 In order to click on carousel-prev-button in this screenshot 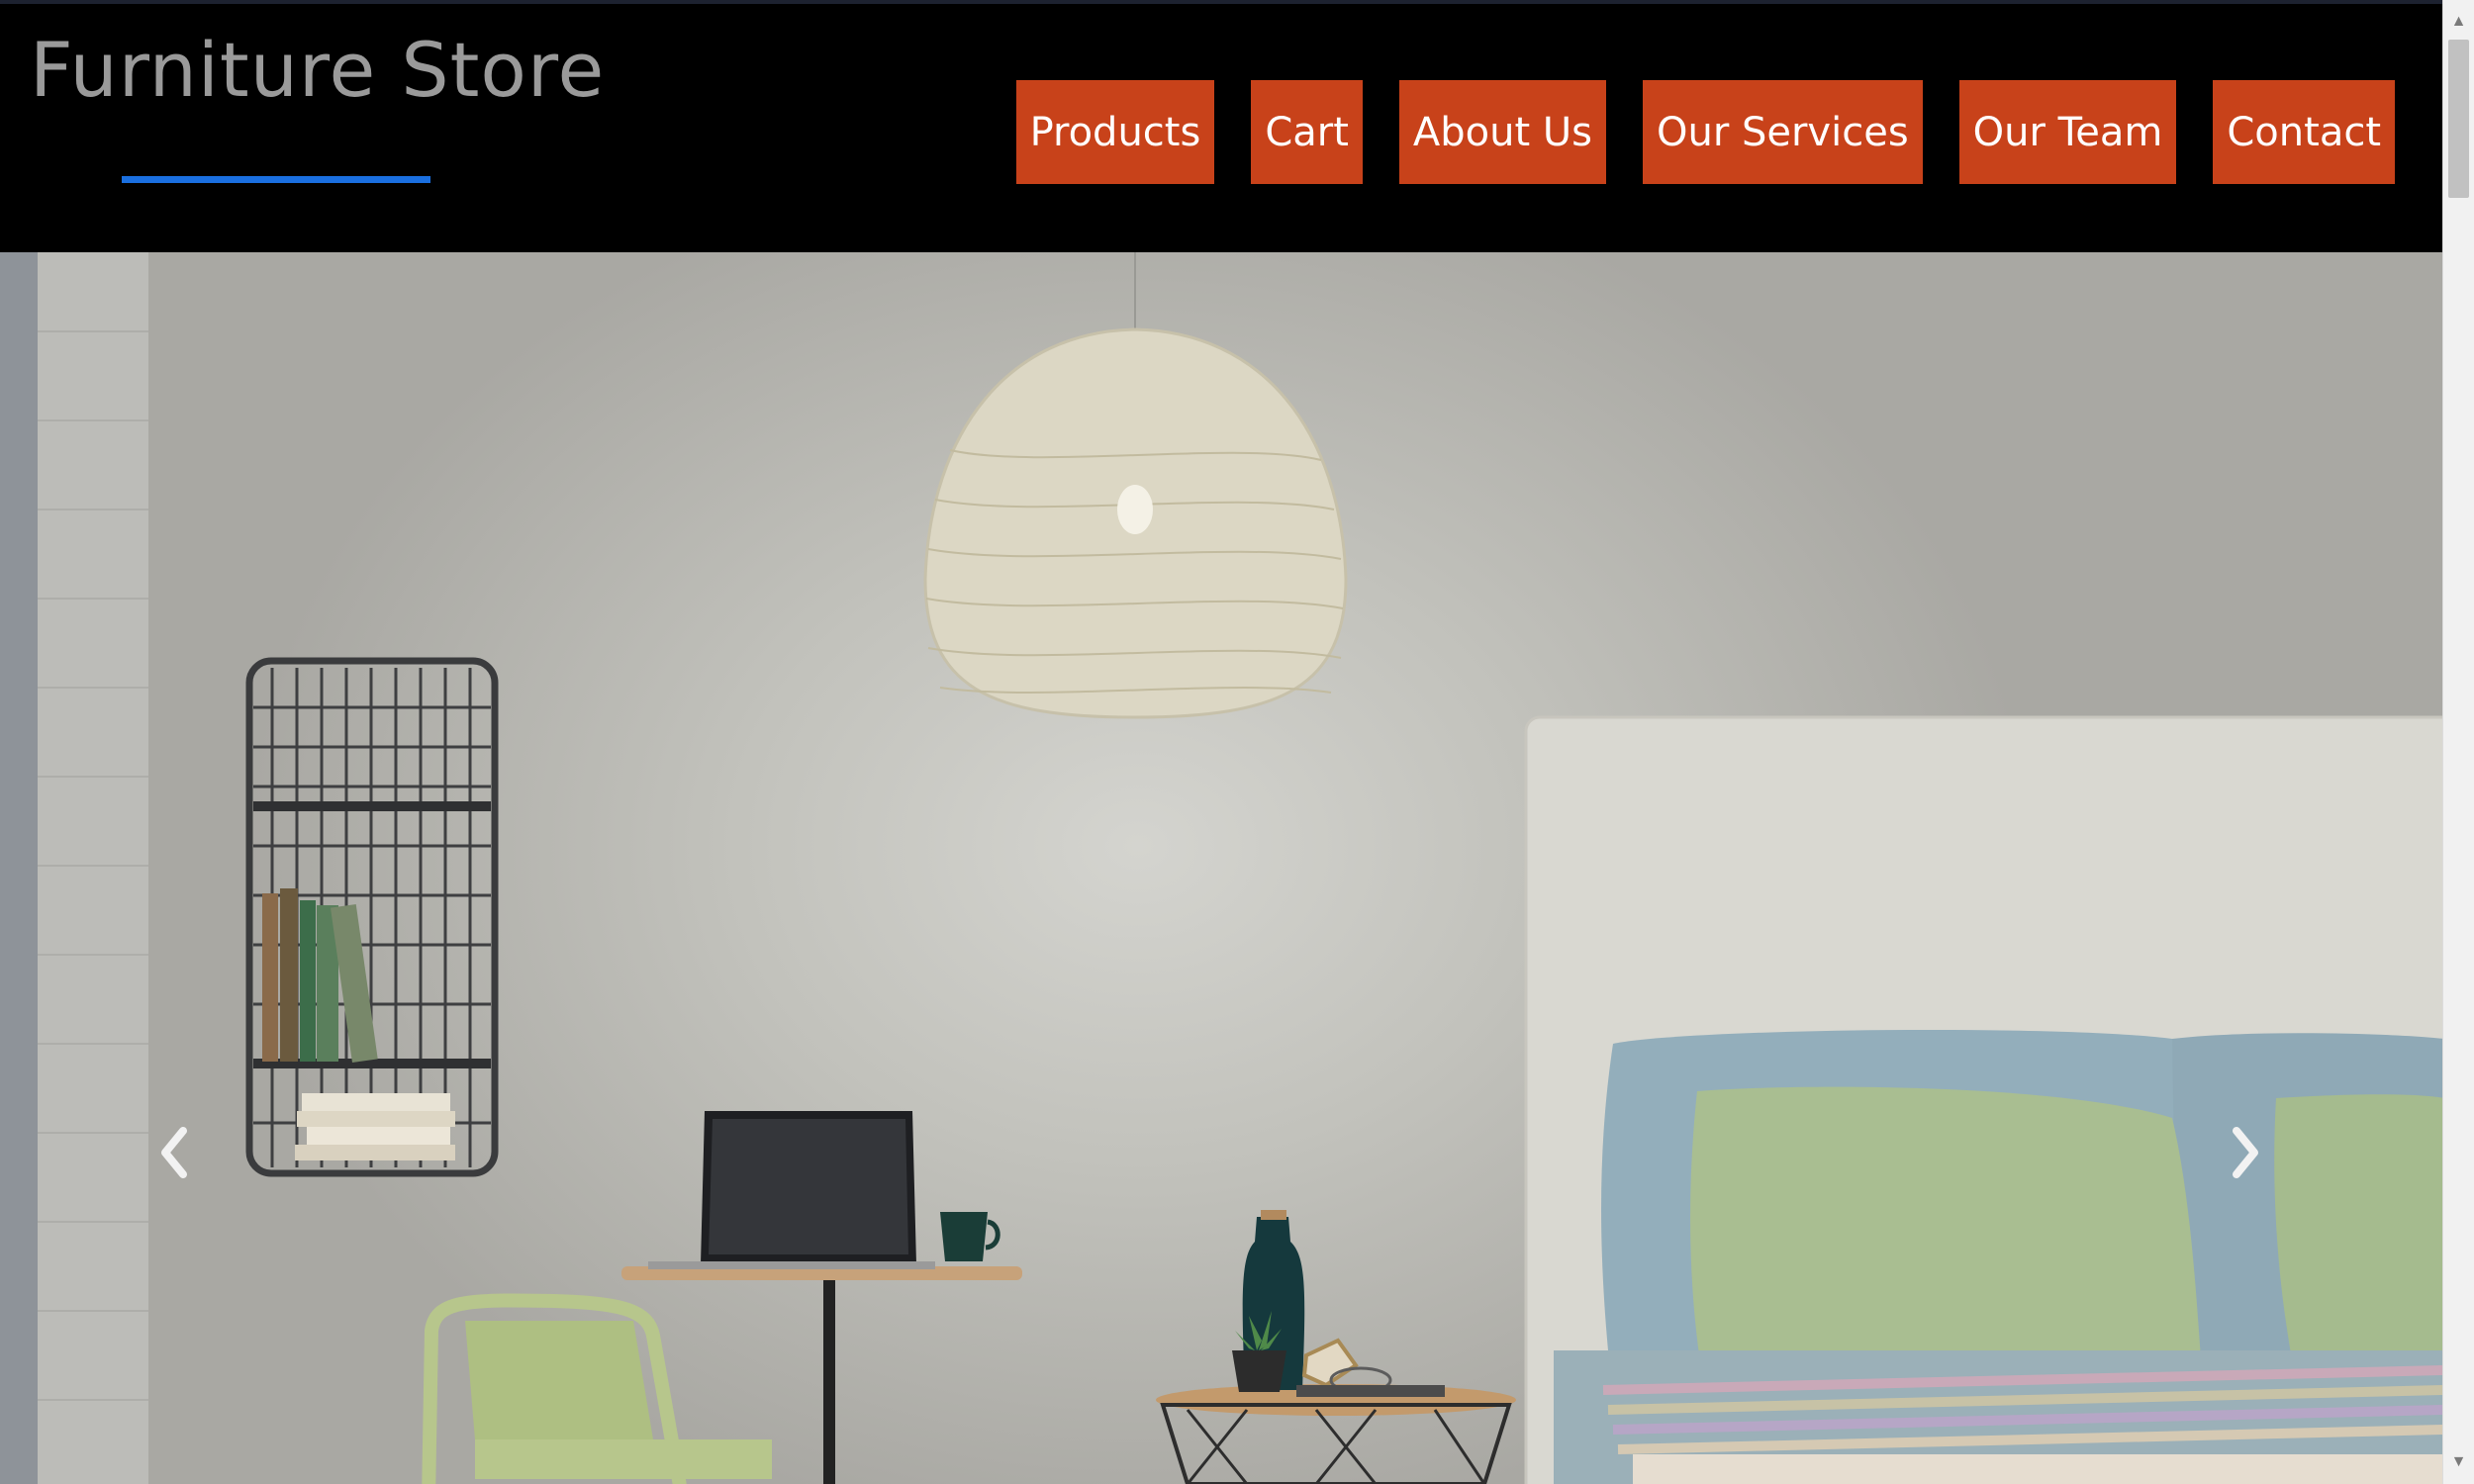, I will do `click(183, 1167)`.